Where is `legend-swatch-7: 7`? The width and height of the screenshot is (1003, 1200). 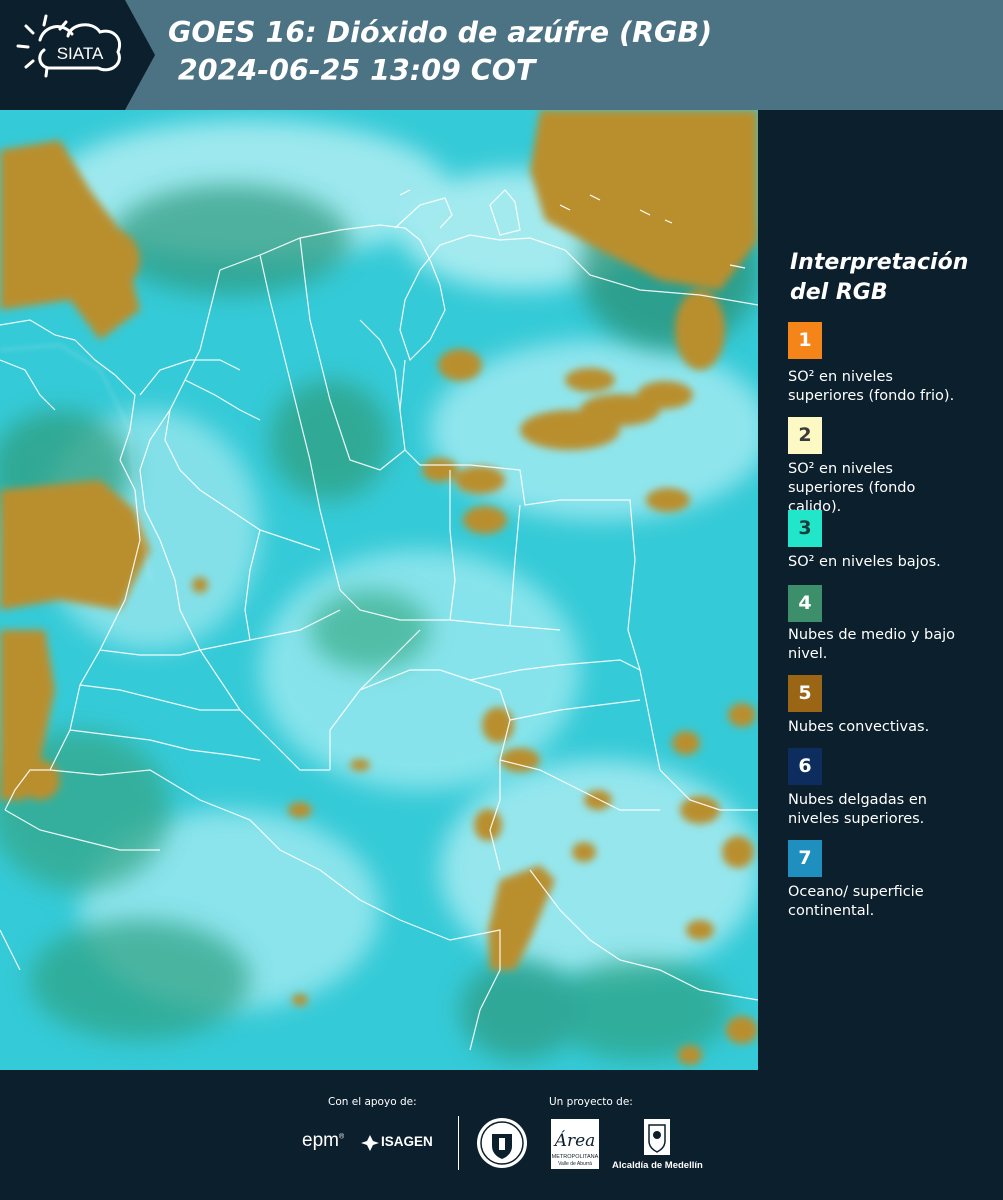 legend-swatch-7: 7 is located at coordinates (805, 858).